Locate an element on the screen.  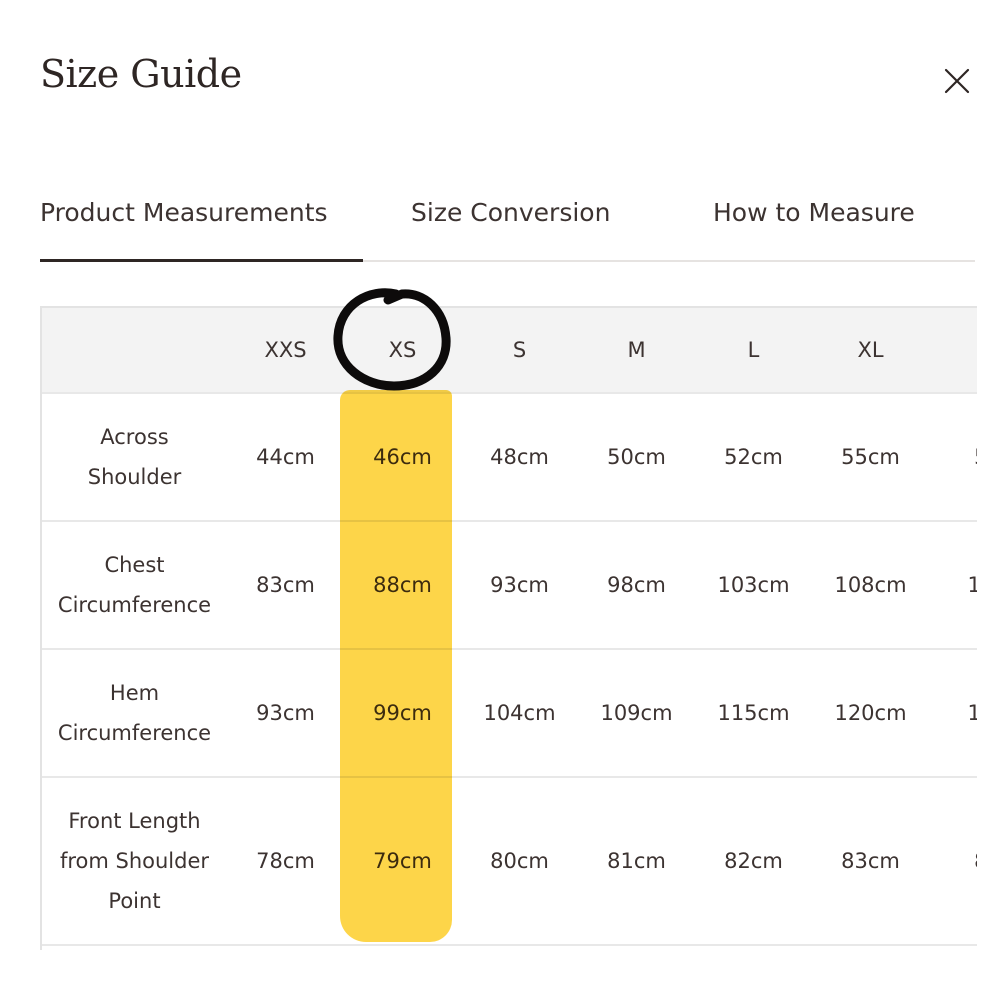
table-cell: 98cm is located at coordinates (636, 585).